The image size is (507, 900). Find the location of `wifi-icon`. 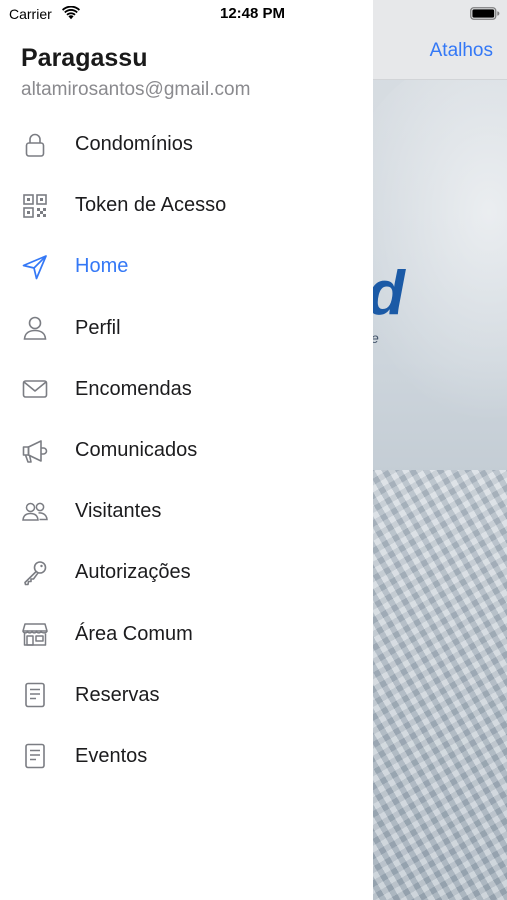

wifi-icon is located at coordinates (71, 13).